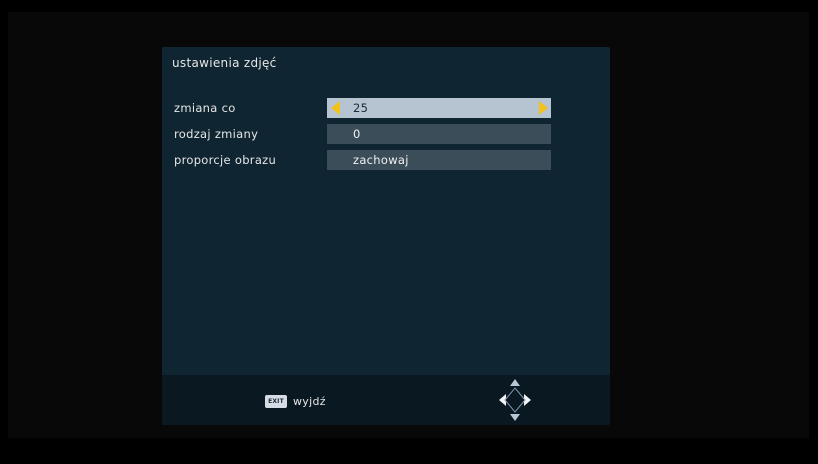  What do you see at coordinates (439, 134) in the screenshot?
I see `setting-value-selector: 0` at bounding box center [439, 134].